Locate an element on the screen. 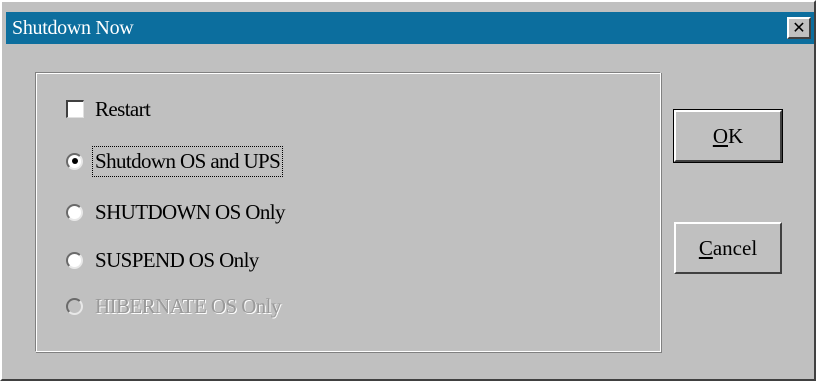 The image size is (816, 381). close-icon: ✕ is located at coordinates (799, 27).